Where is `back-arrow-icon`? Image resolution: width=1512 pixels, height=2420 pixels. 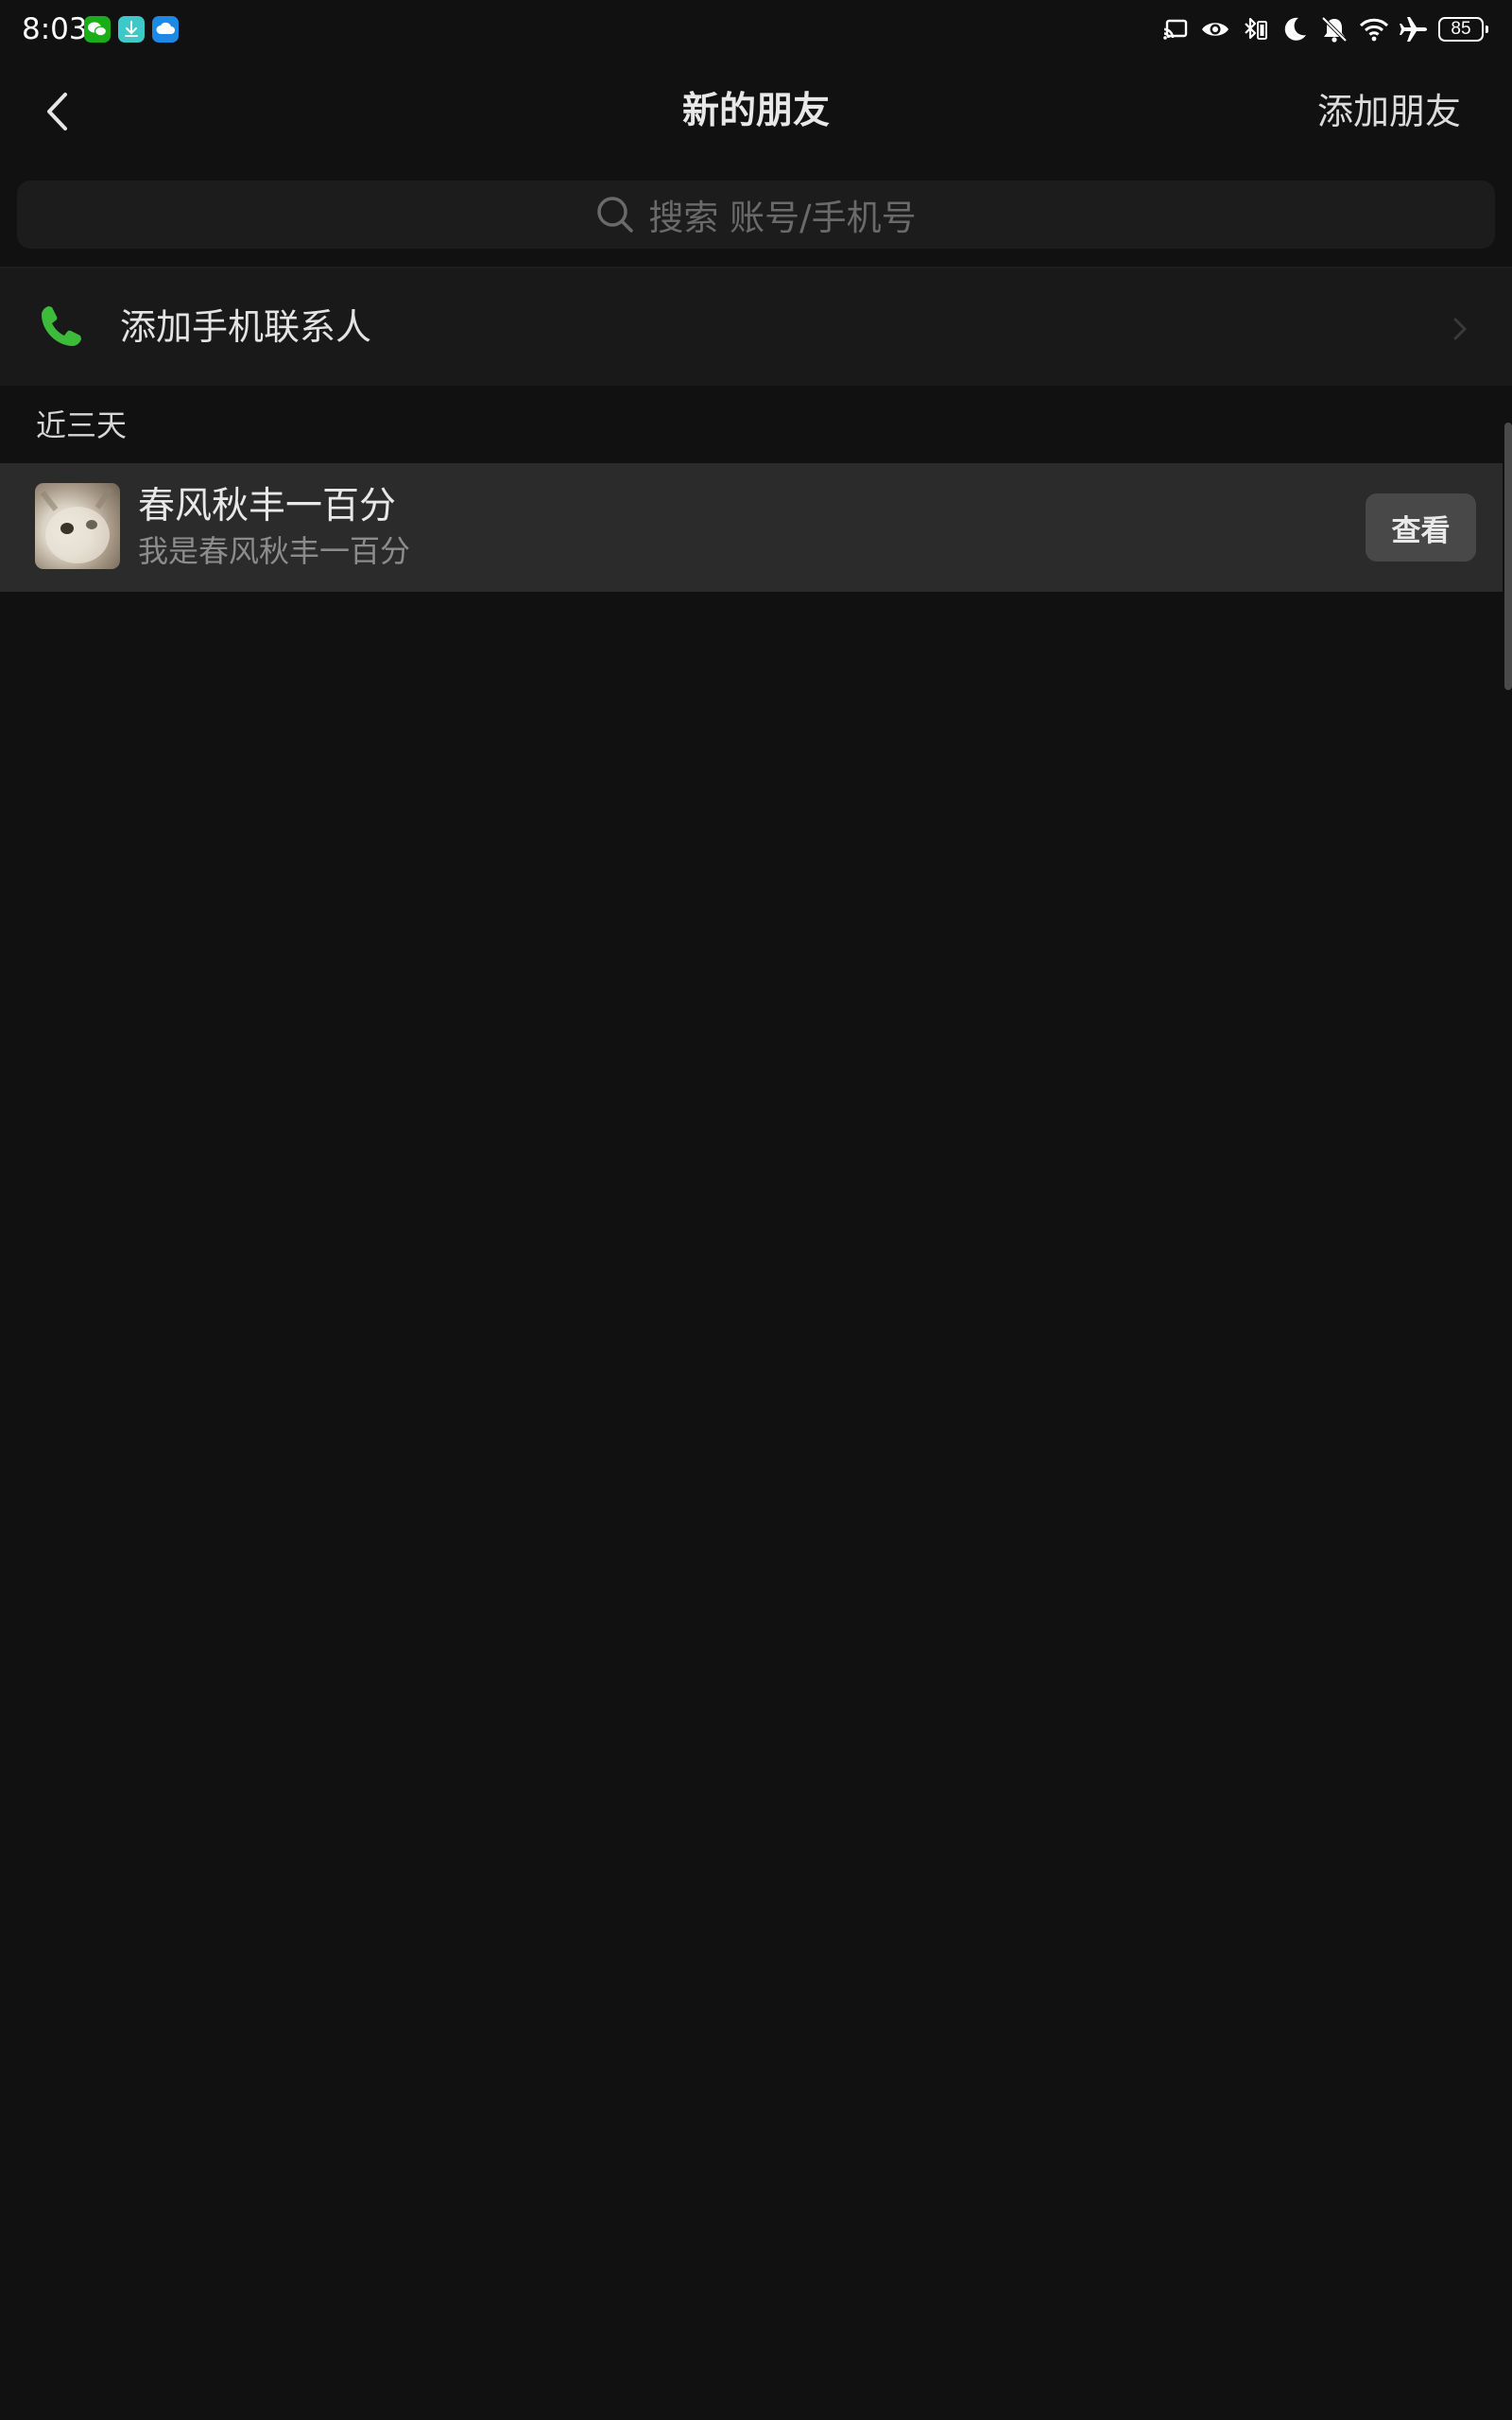 back-arrow-icon is located at coordinates (57, 111).